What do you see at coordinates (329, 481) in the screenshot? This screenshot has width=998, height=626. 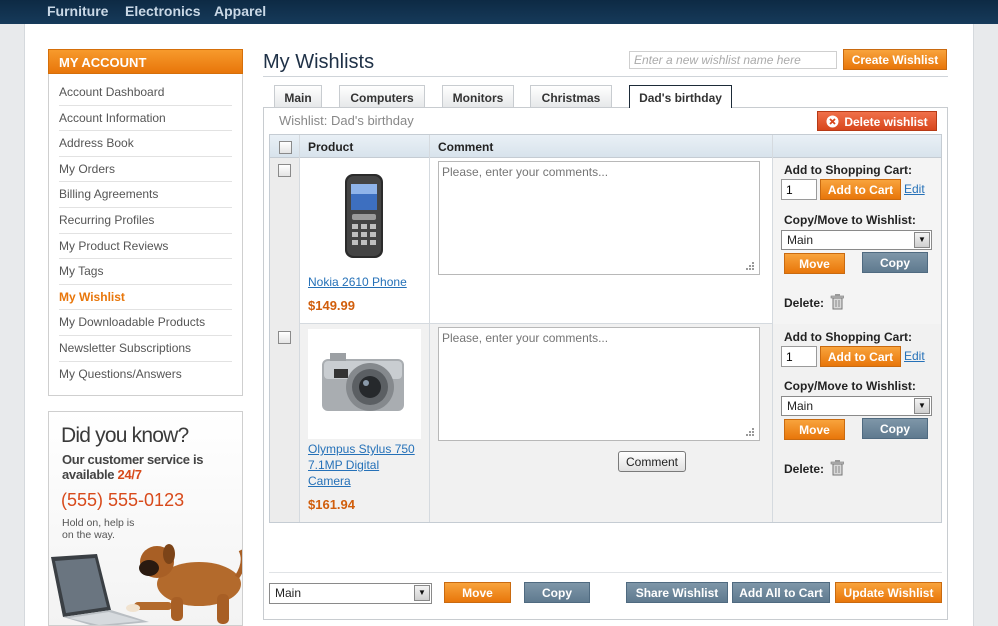 I see `product-name-line3: Camera` at bounding box center [329, 481].